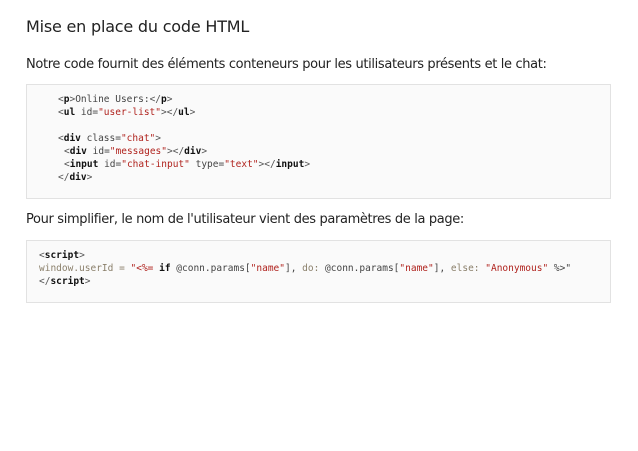 This screenshot has height=451, width=638. I want to click on code-keyword: do:, so click(311, 268).